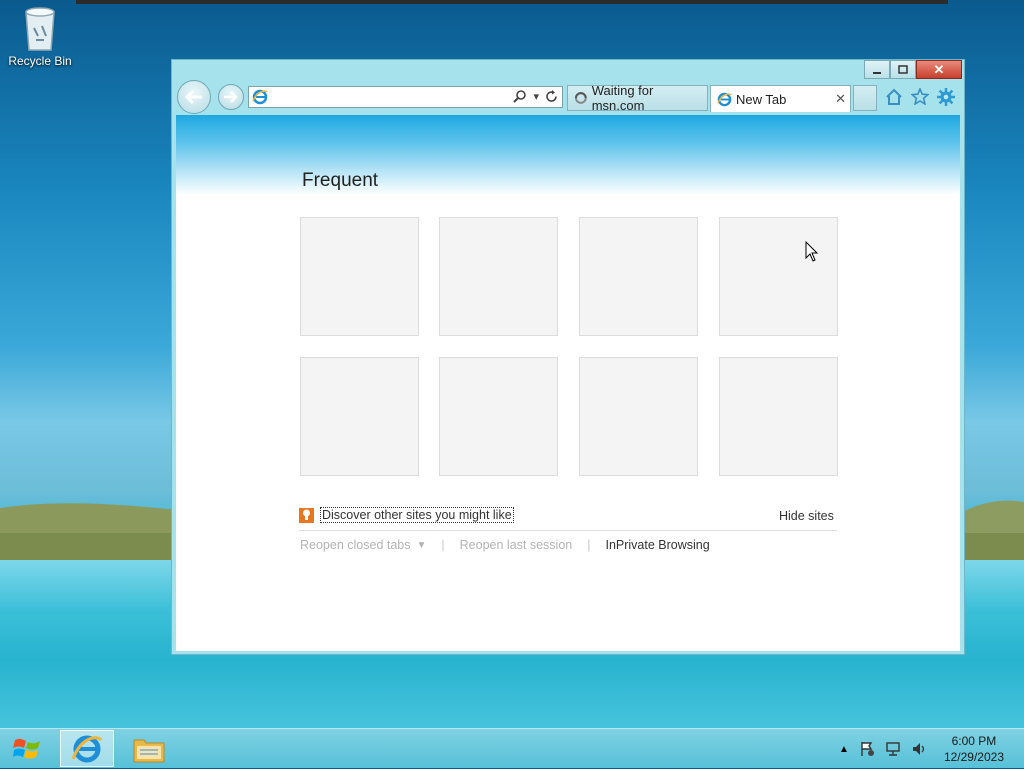 This screenshot has width=1024, height=769. I want to click on show-hidden-icons-icon: ▲, so click(844, 749).